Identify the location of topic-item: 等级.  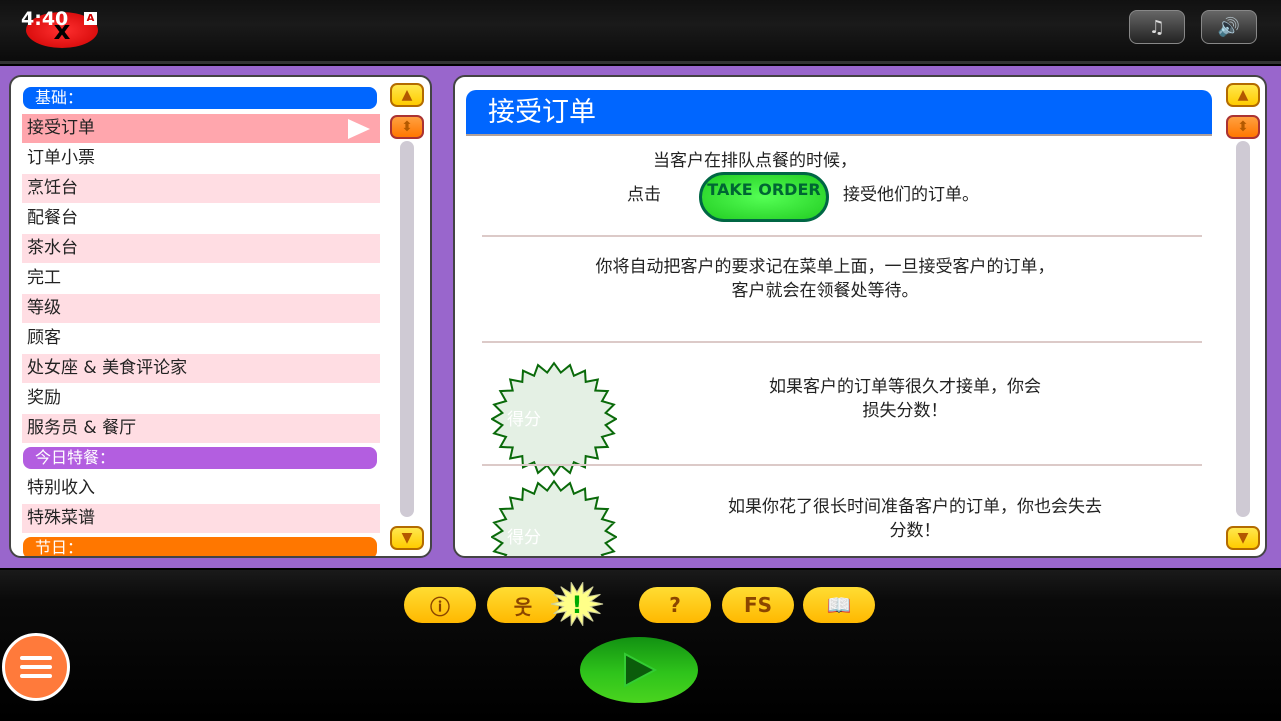
(201, 308).